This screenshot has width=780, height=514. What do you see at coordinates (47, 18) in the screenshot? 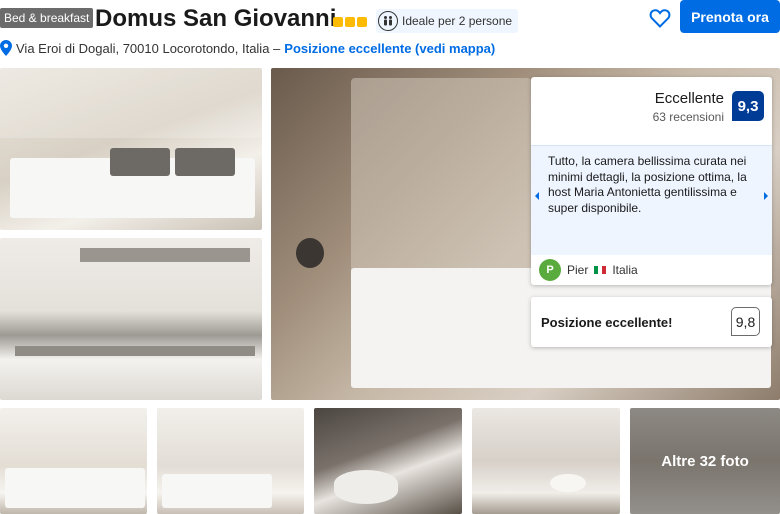
I see `property-type-badge: Bed & breakfast` at bounding box center [47, 18].